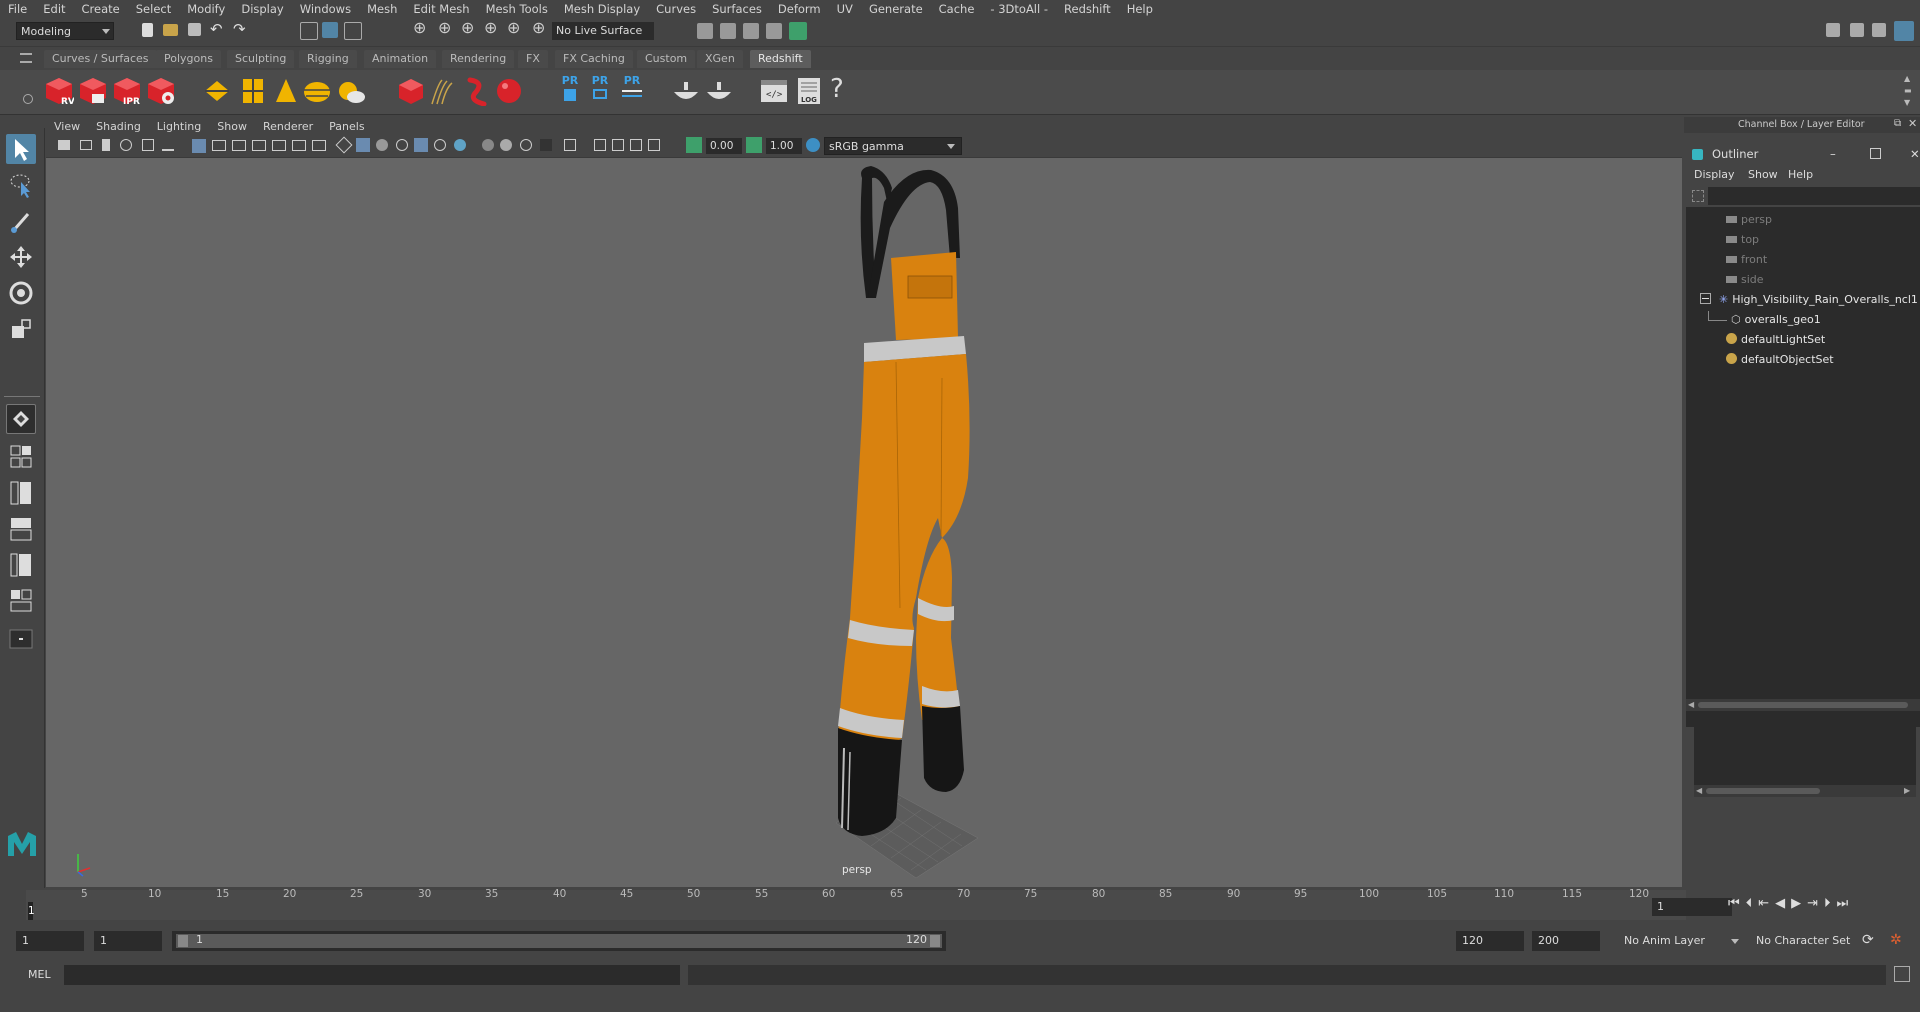 The image size is (1920, 1012). Describe the element at coordinates (1904, 31) in the screenshot. I see `channel-box-toggle-icon` at that location.